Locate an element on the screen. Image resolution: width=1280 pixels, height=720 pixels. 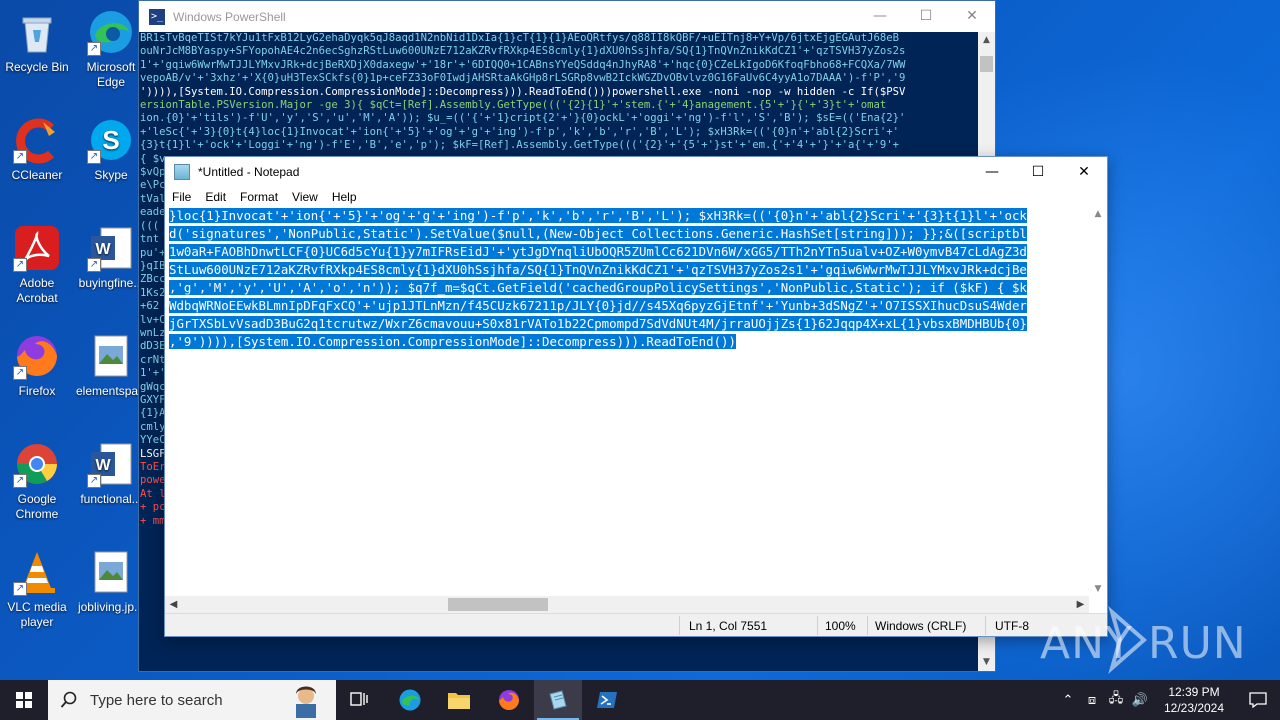
status-cursor-position: Ln 1, Col 7551 is located at coordinates (728, 626).